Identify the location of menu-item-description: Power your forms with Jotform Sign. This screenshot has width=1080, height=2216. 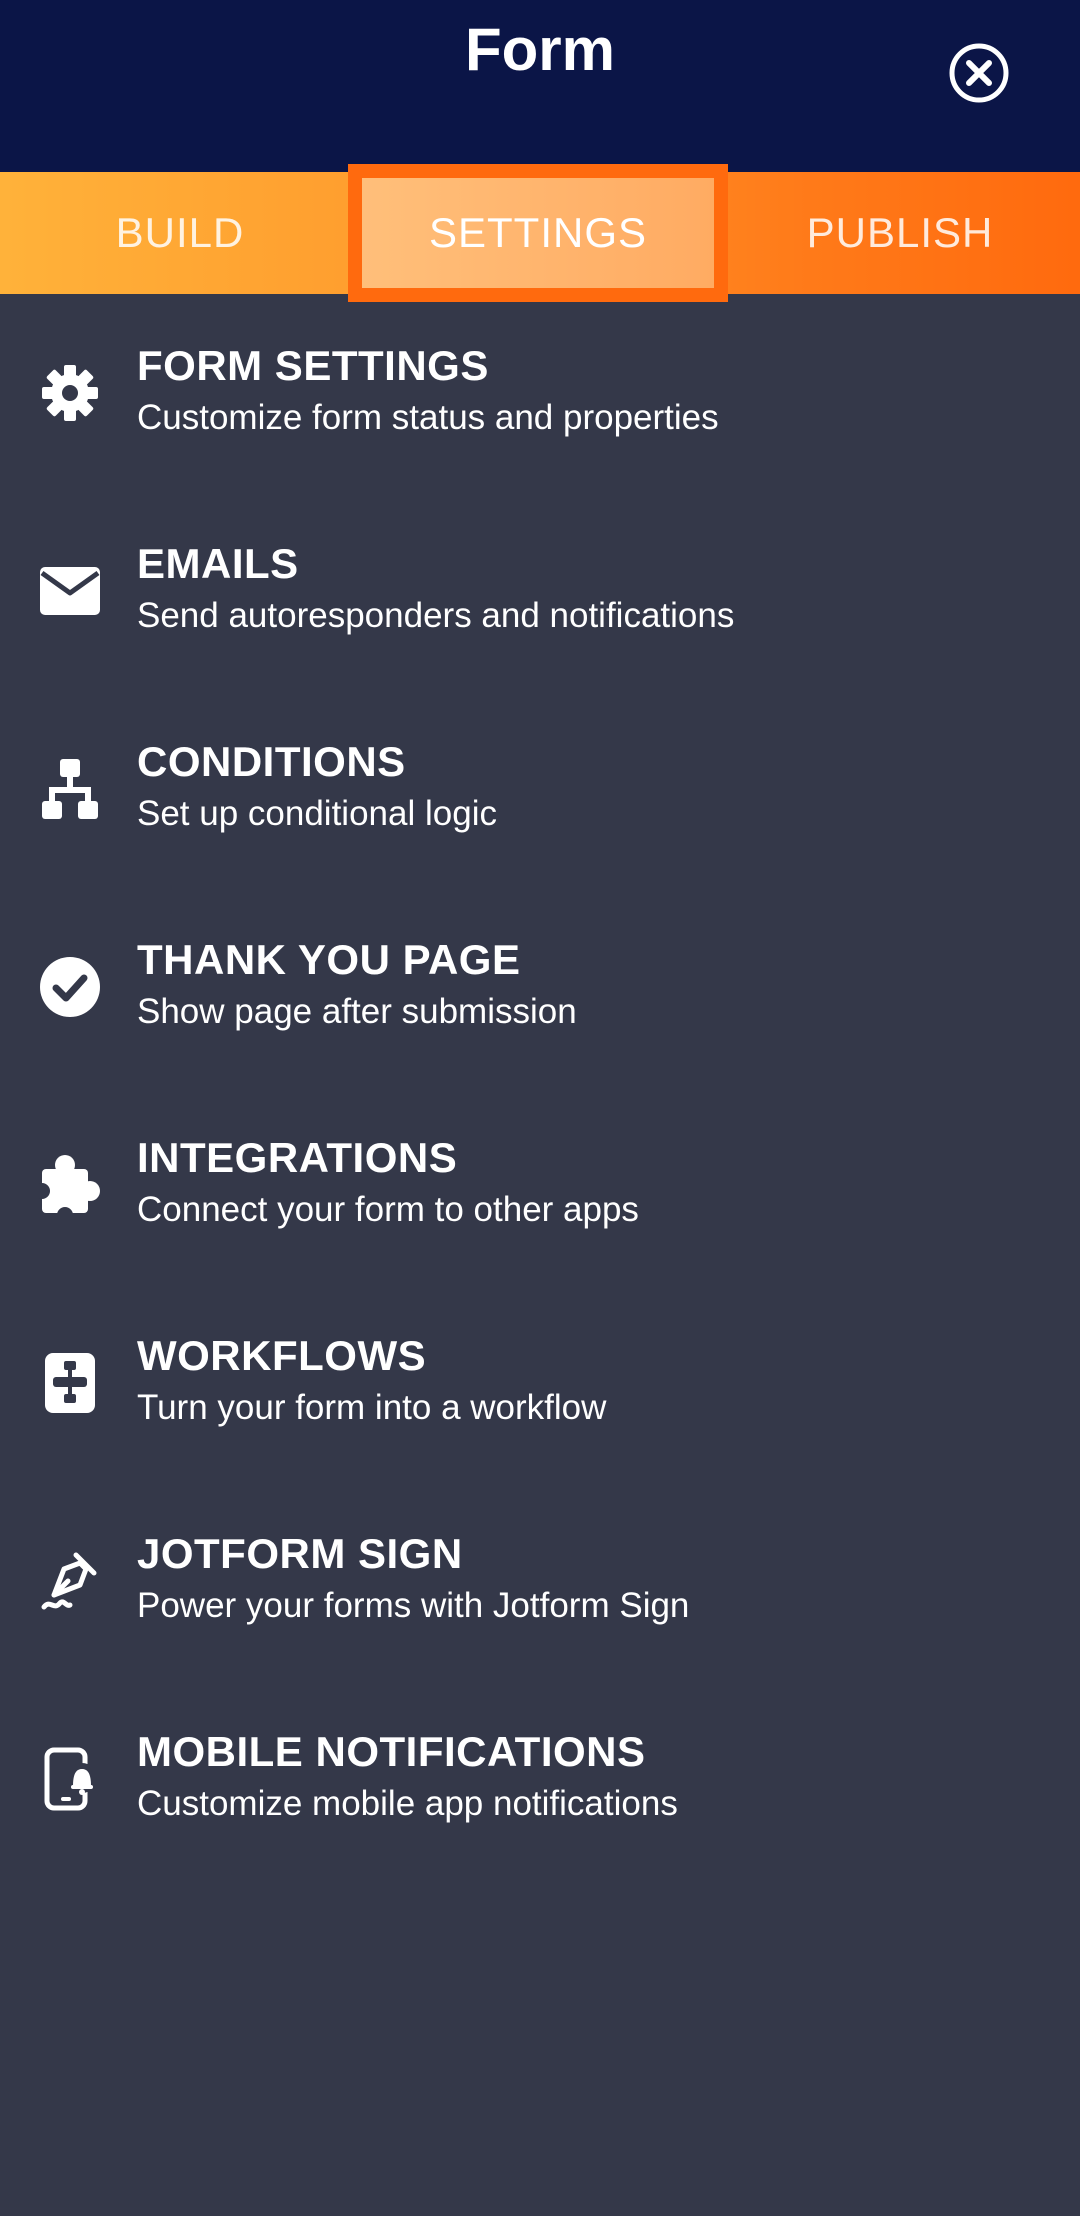
(413, 1605).